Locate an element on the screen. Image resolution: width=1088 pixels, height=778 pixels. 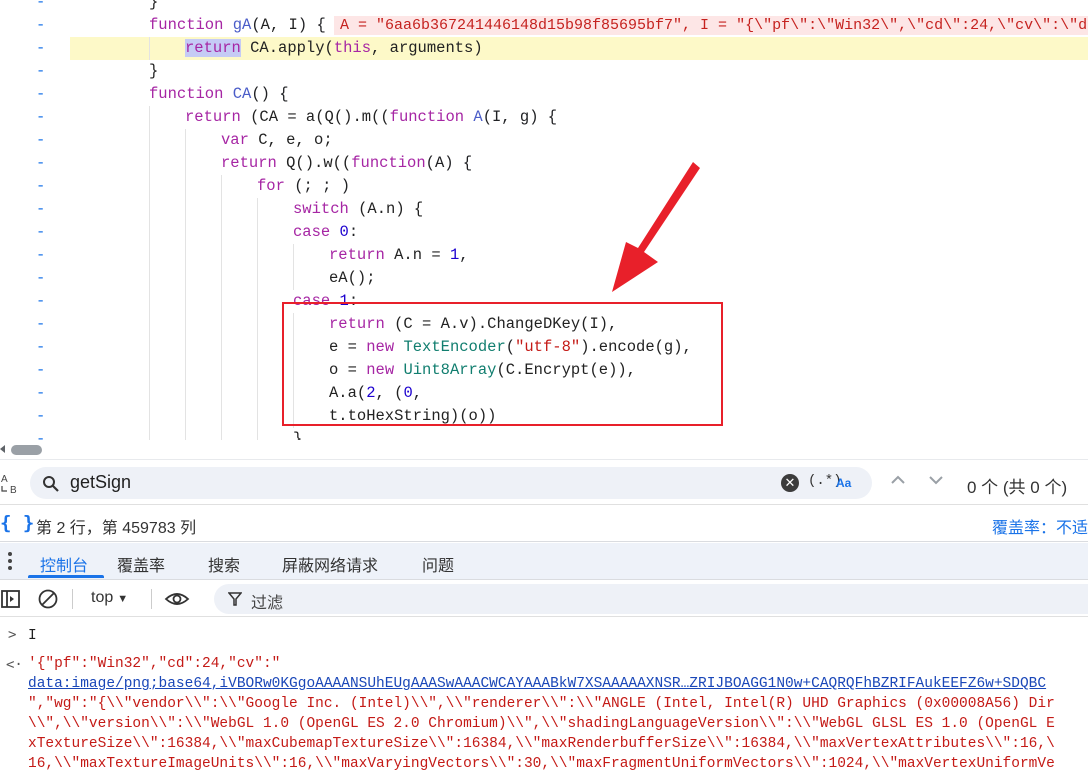
scrollbar-thumb is located at coordinates (26, 450).